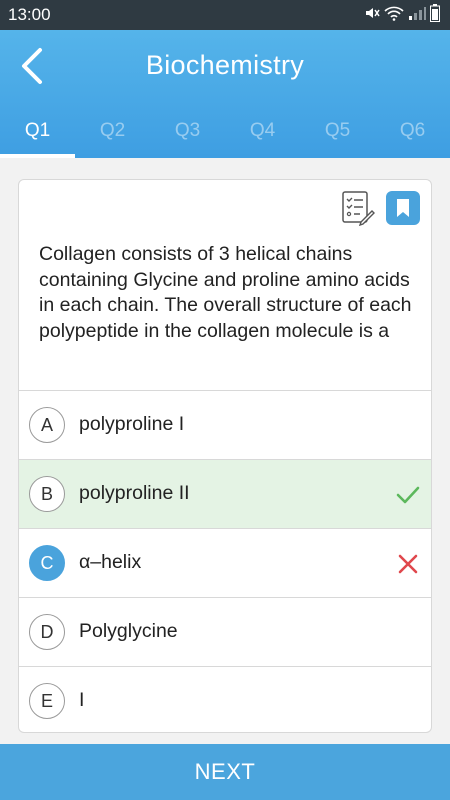 The height and width of the screenshot is (800, 450). I want to click on tab-q4: Q4, so click(262, 131).